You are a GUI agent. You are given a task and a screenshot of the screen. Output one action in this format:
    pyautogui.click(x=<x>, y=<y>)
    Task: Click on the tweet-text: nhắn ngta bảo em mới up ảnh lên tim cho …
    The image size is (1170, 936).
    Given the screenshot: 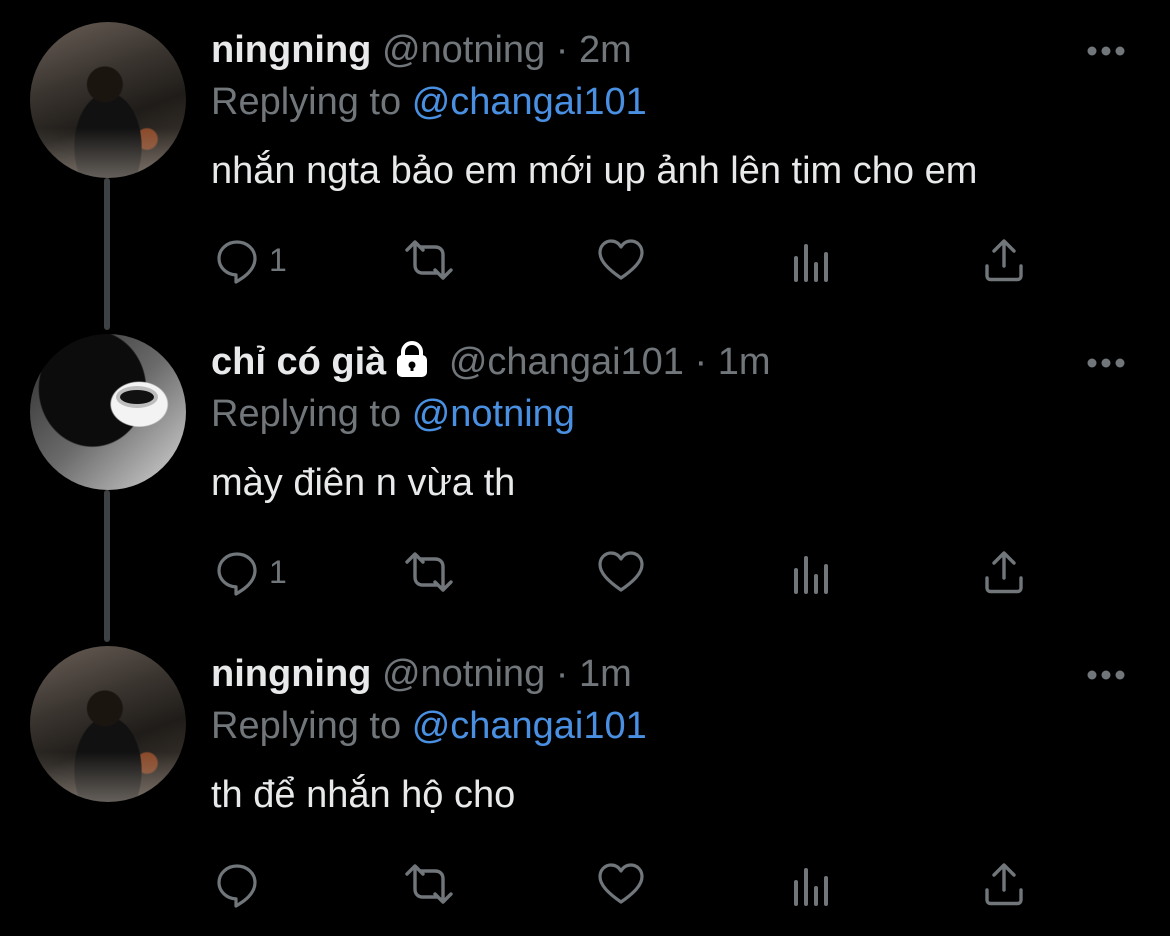 What is the action you would take?
    pyautogui.click(x=594, y=171)
    